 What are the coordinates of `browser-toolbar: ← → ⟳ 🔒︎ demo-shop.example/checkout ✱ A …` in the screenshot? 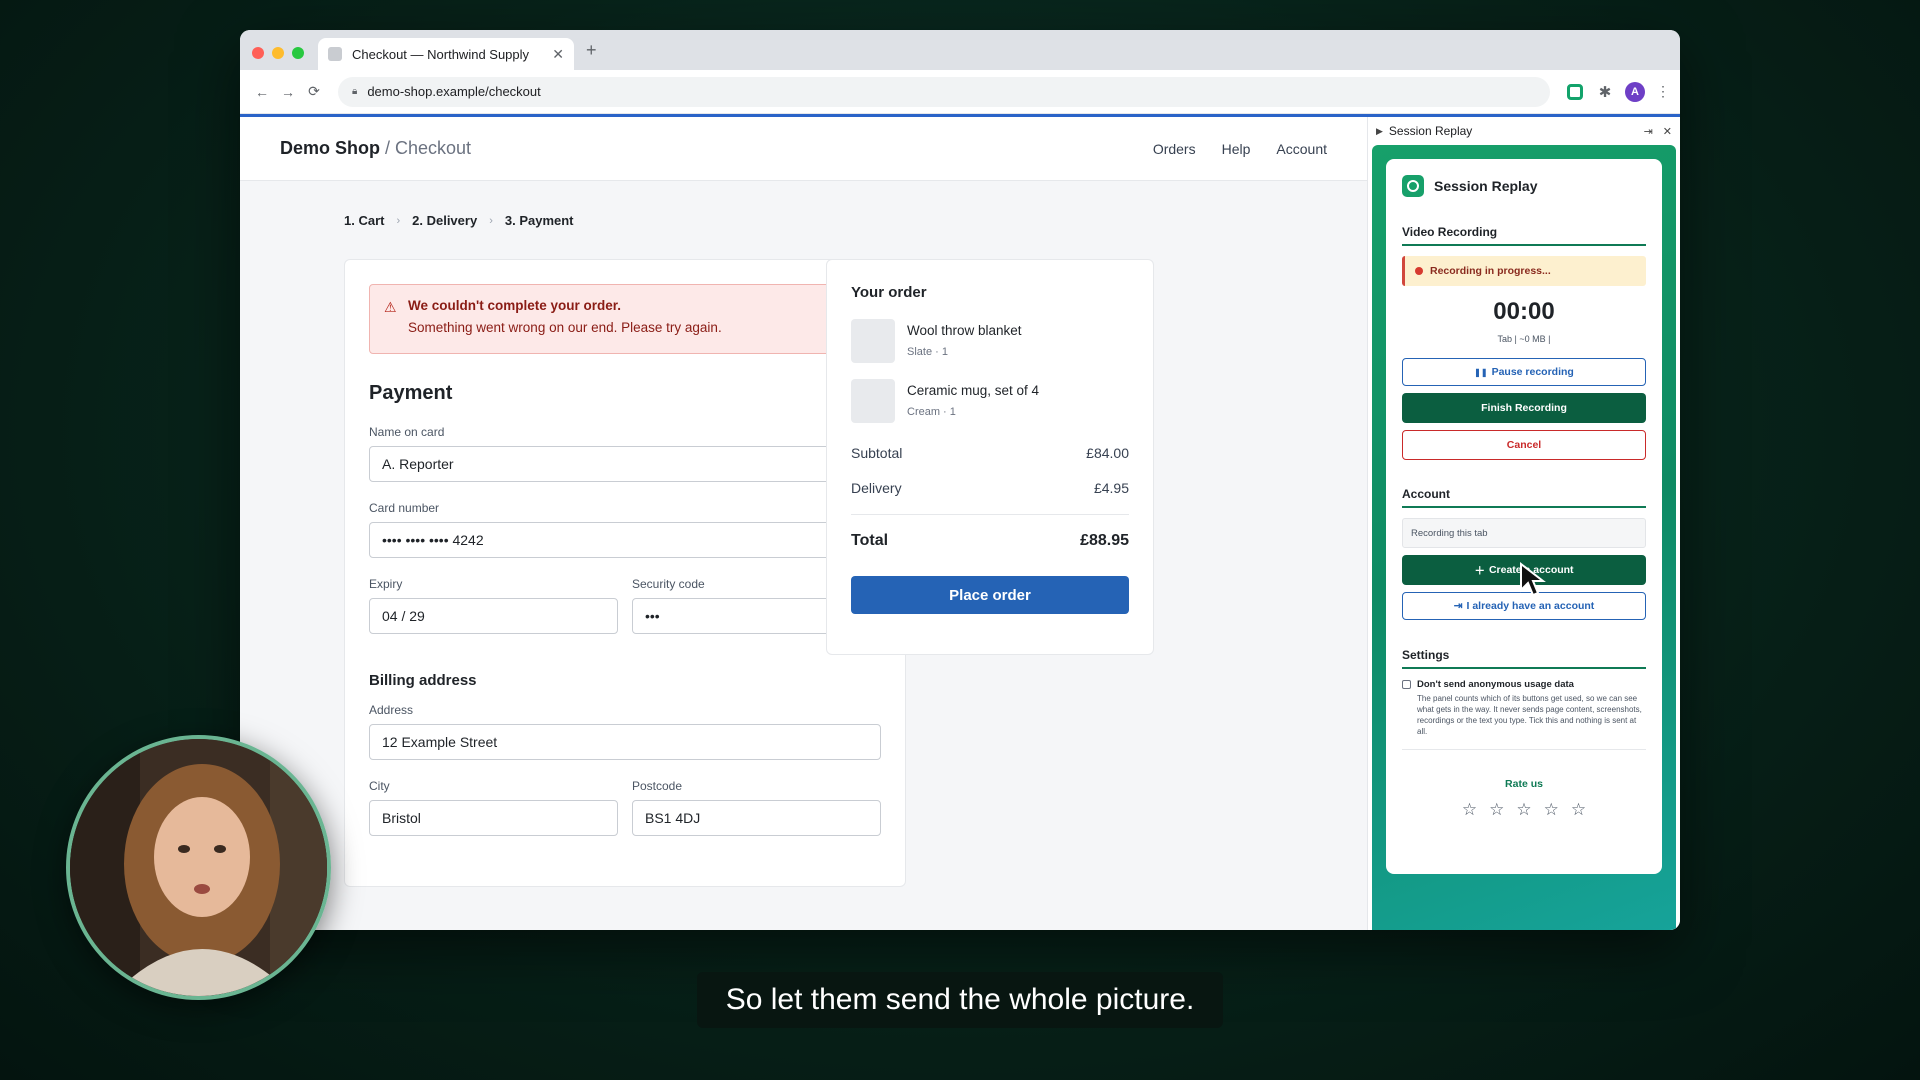 It's located at (960, 92).